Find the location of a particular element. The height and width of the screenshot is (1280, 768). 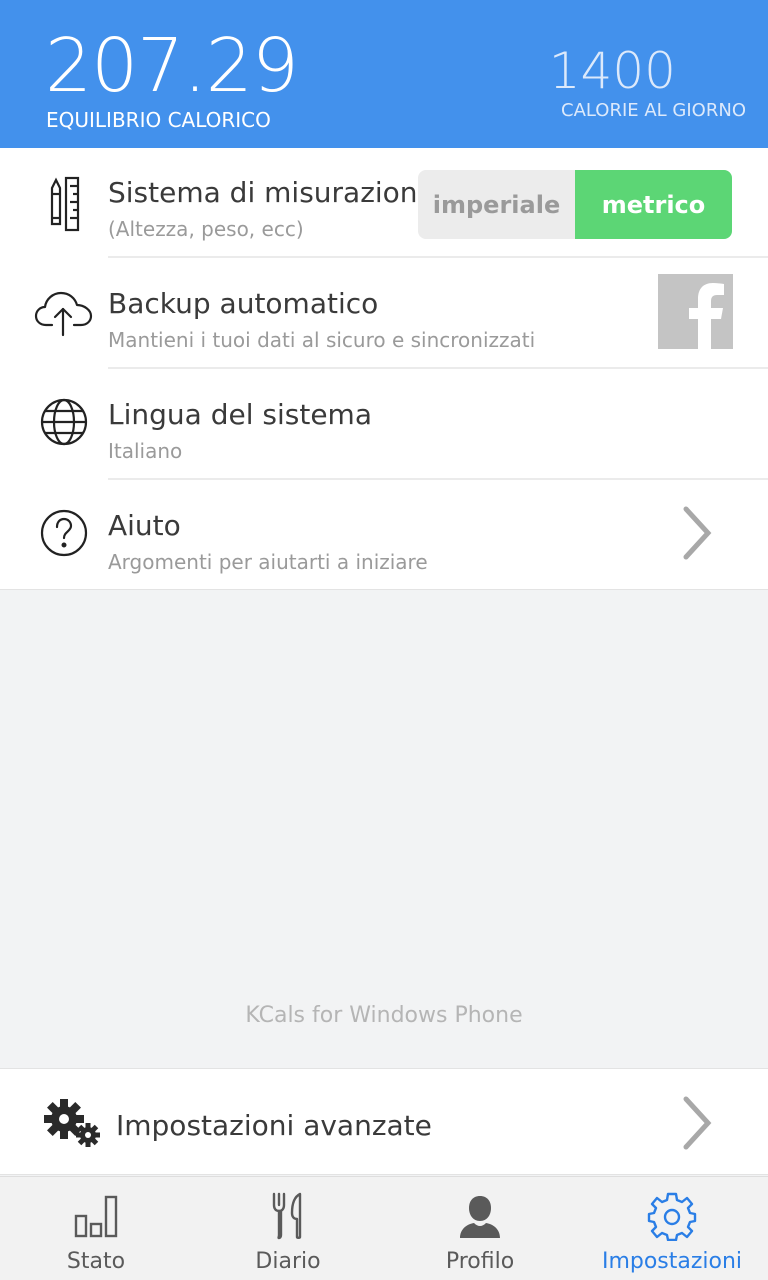

gears-icon is located at coordinates (73, 1123).